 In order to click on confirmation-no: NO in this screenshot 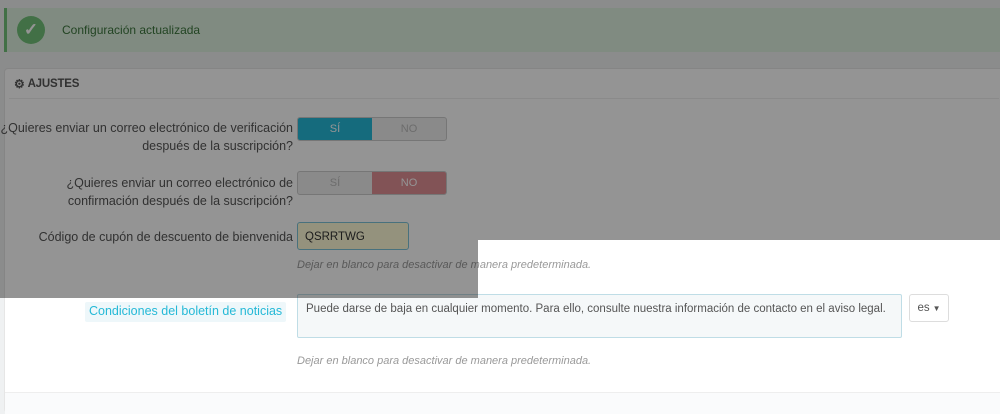, I will do `click(409, 183)`.